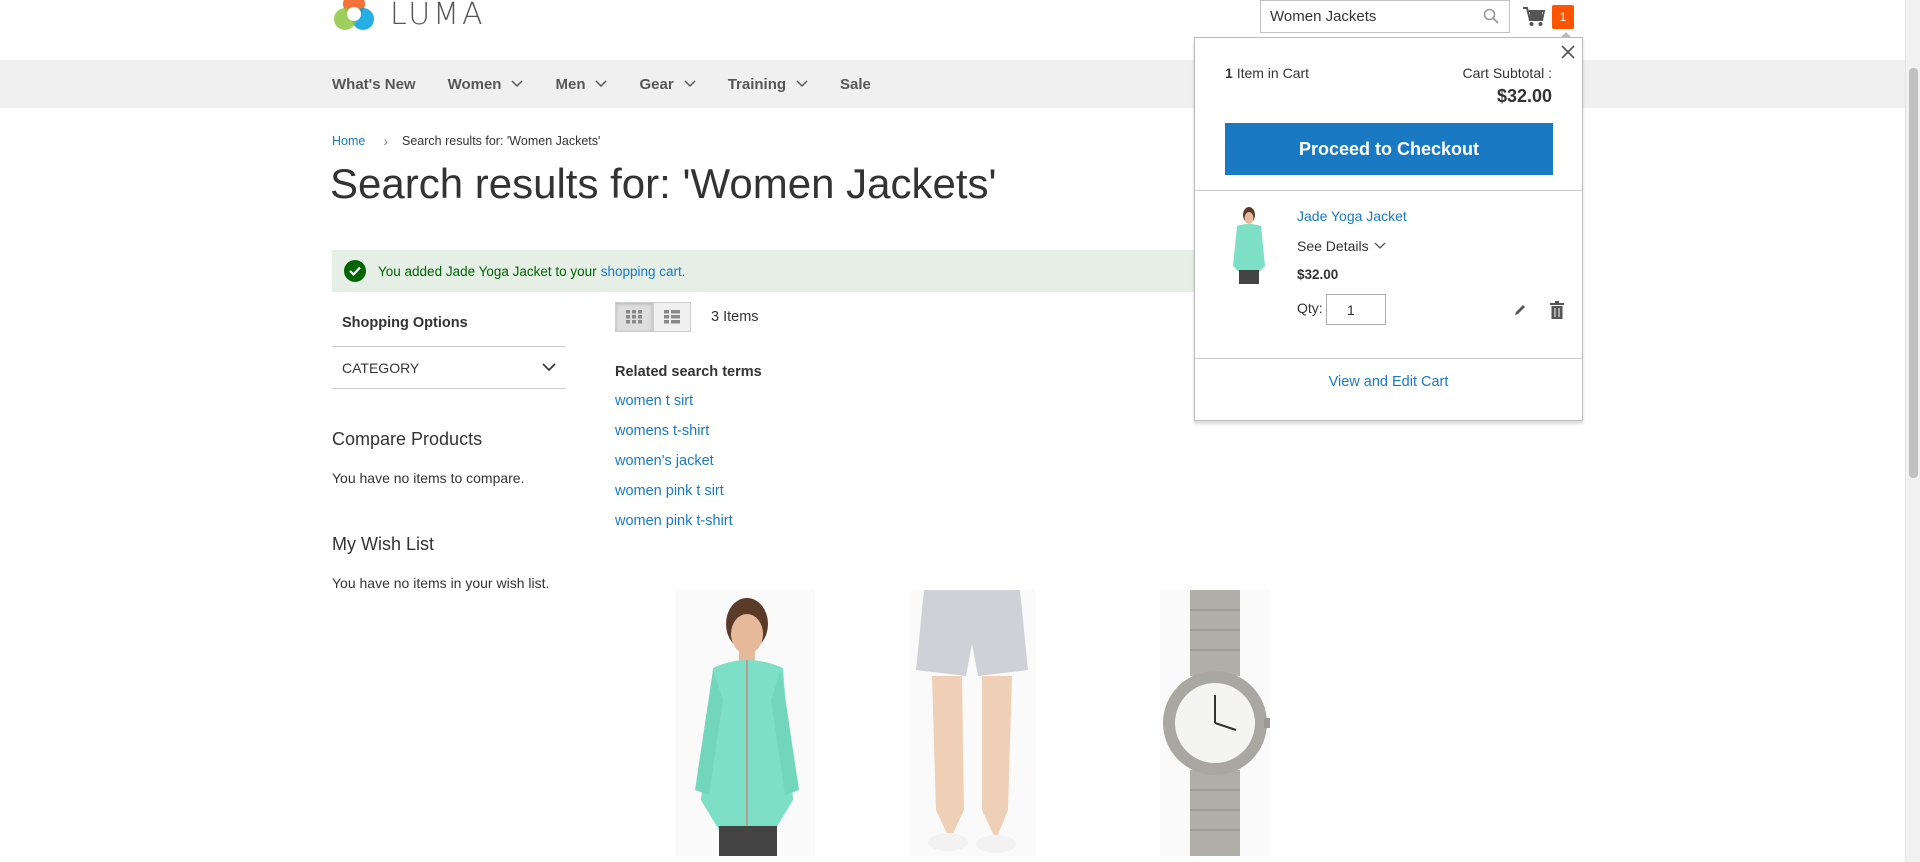 This screenshot has height=862, width=1920. What do you see at coordinates (643, 271) in the screenshot?
I see `shopping-cart-link: shopping cart.` at bounding box center [643, 271].